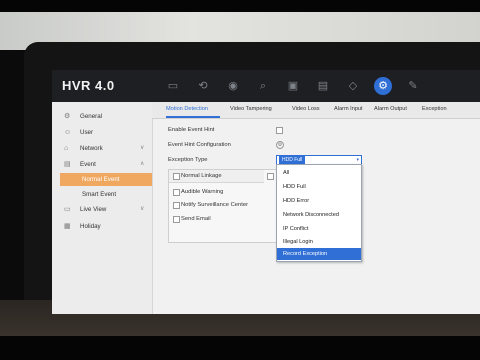 Image resolution: width=480 pixels, height=360 pixels. What do you see at coordinates (68, 132) in the screenshot?
I see `user-icon: ☺` at bounding box center [68, 132].